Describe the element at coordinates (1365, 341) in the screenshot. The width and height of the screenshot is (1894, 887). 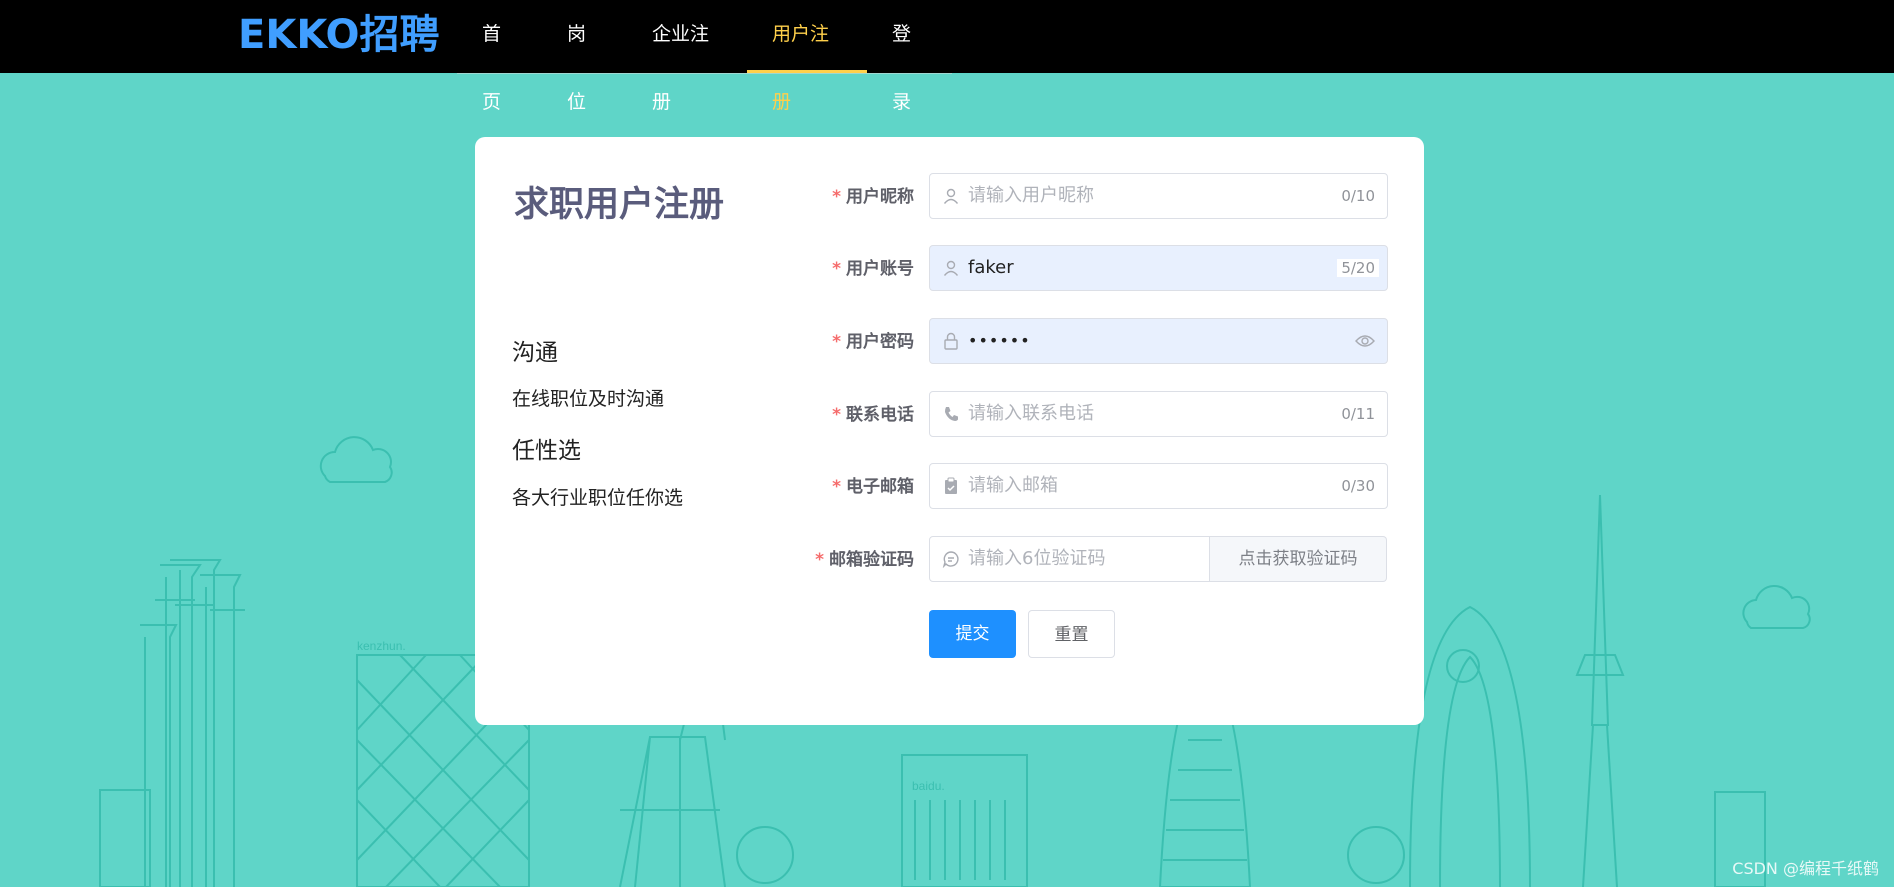
I see `eye-icon` at that location.